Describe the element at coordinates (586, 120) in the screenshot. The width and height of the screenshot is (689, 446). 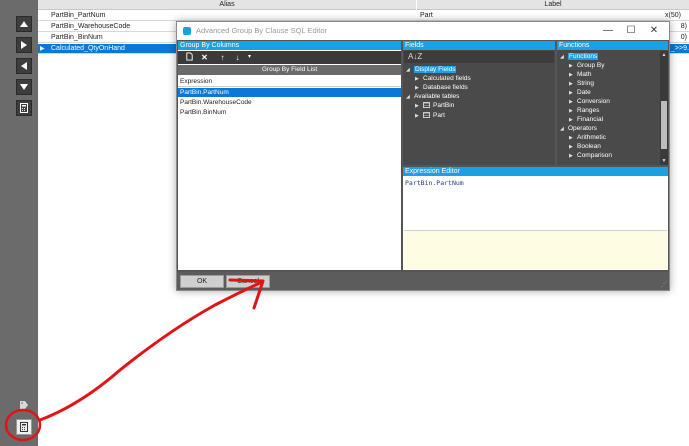
I see `tree-item-financial: ▶ Financial` at that location.